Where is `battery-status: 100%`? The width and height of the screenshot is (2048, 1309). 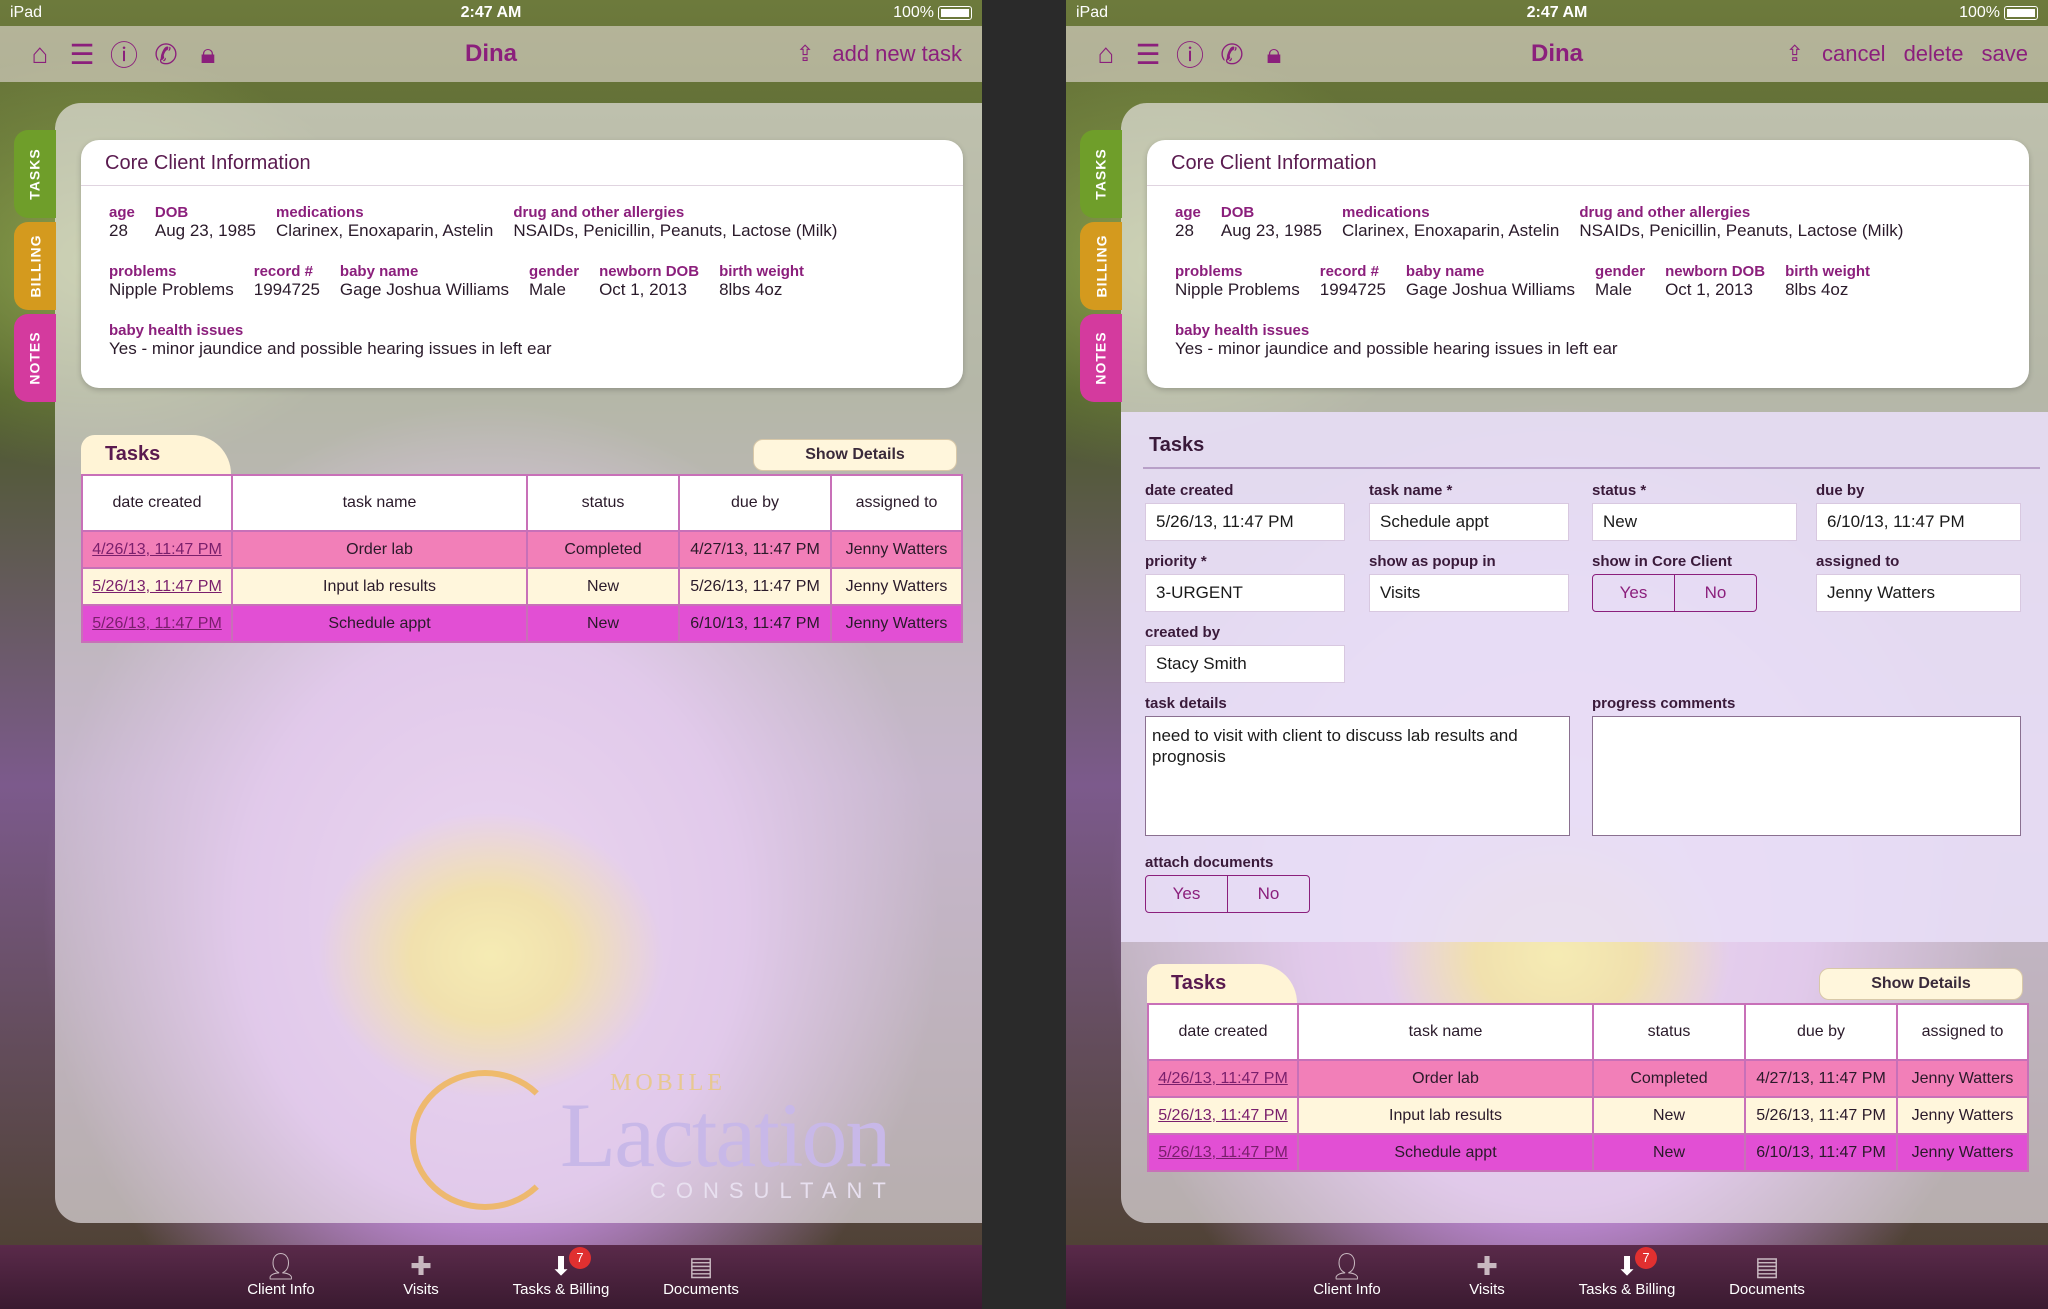 battery-status: 100% is located at coordinates (812, 13).